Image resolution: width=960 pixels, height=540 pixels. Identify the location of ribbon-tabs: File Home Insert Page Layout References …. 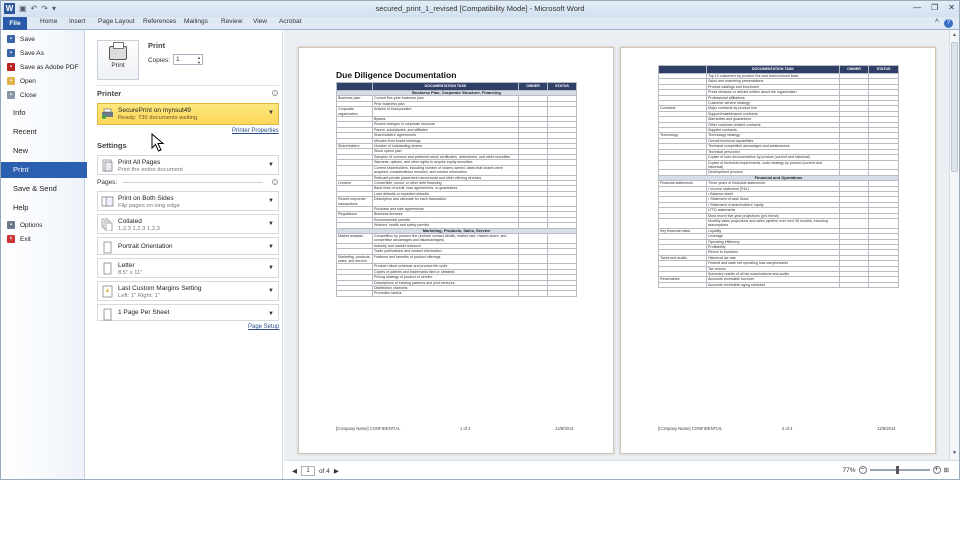
(480, 23).